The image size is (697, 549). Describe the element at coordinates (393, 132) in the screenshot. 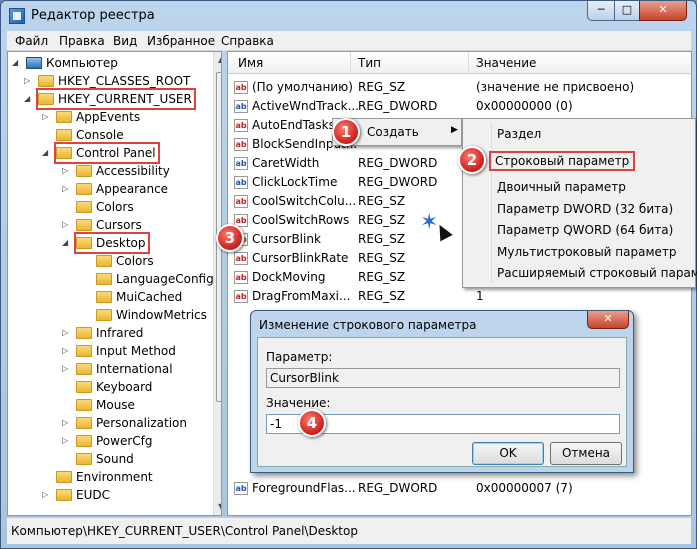

I see `menu-item-create: Создать` at that location.